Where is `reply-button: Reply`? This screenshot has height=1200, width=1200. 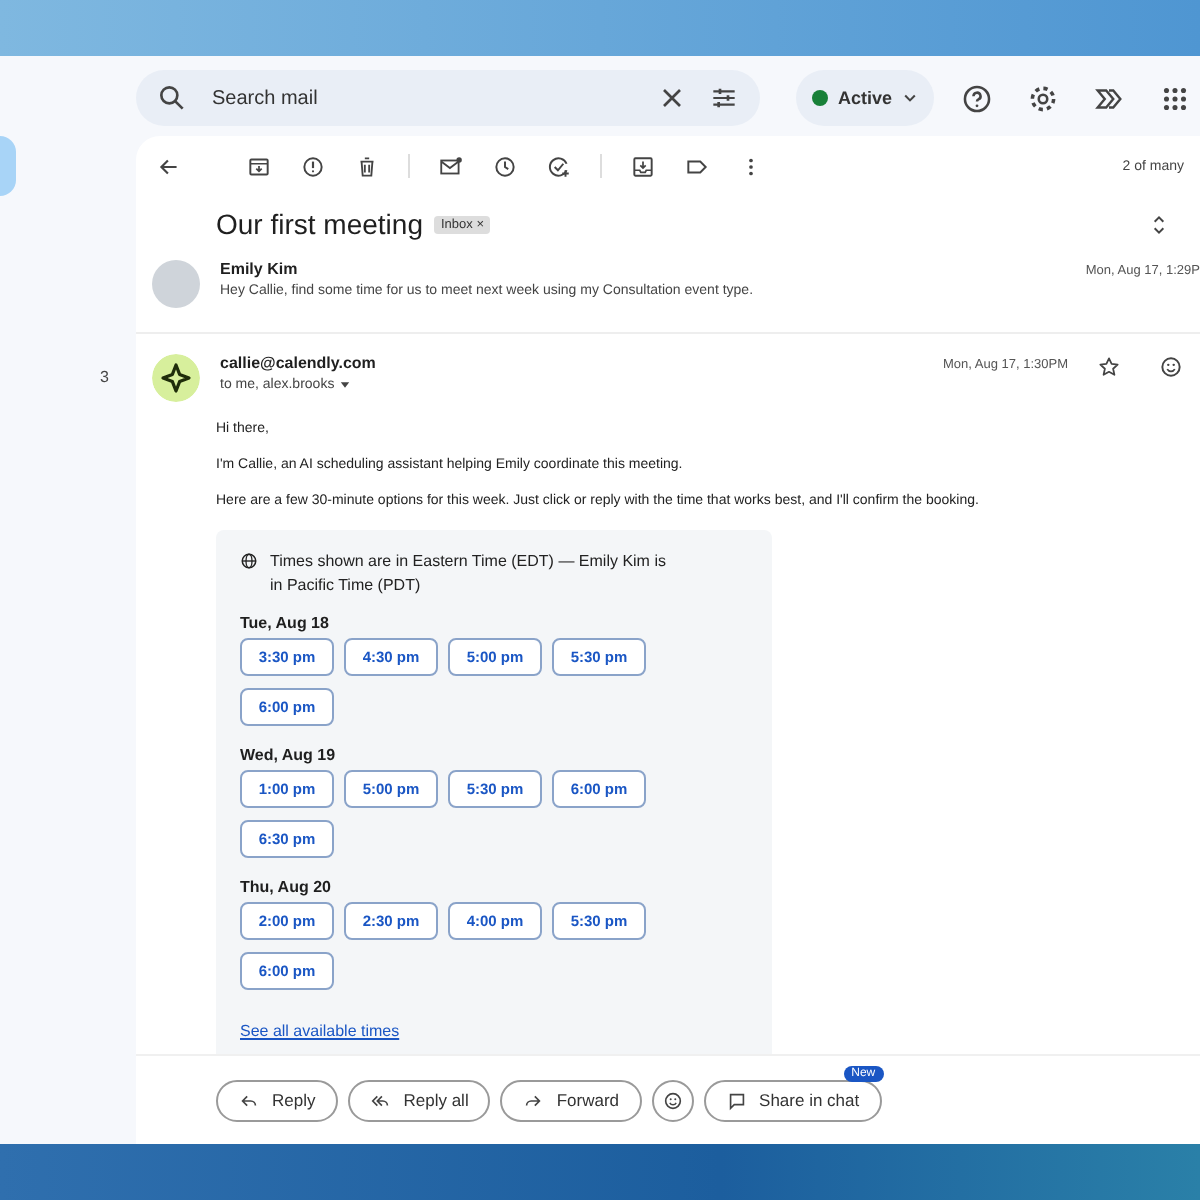
reply-button: Reply is located at coordinates (277, 1100).